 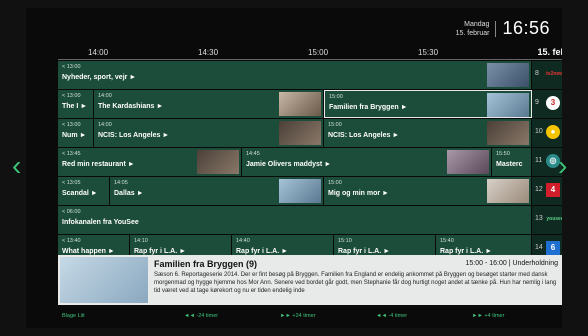 What do you see at coordinates (537, 73) in the screenshot?
I see `channel-number: 8` at bounding box center [537, 73].